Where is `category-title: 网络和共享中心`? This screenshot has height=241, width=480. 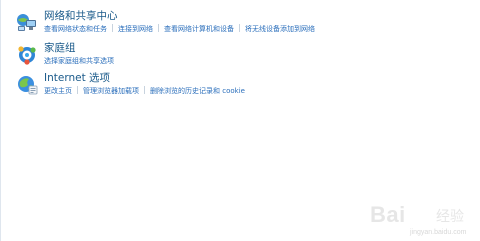 category-title: 网络和共享中心 is located at coordinates (81, 16).